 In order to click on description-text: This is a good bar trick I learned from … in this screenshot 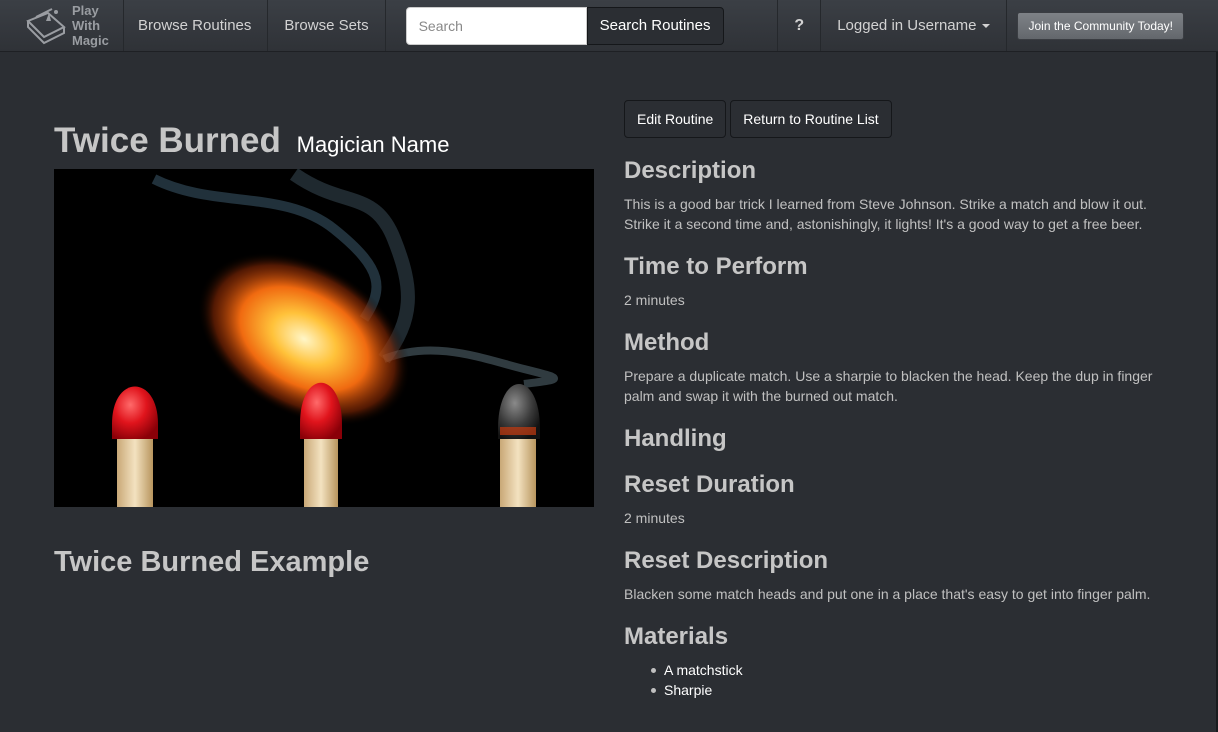, I will do `click(904, 214)`.